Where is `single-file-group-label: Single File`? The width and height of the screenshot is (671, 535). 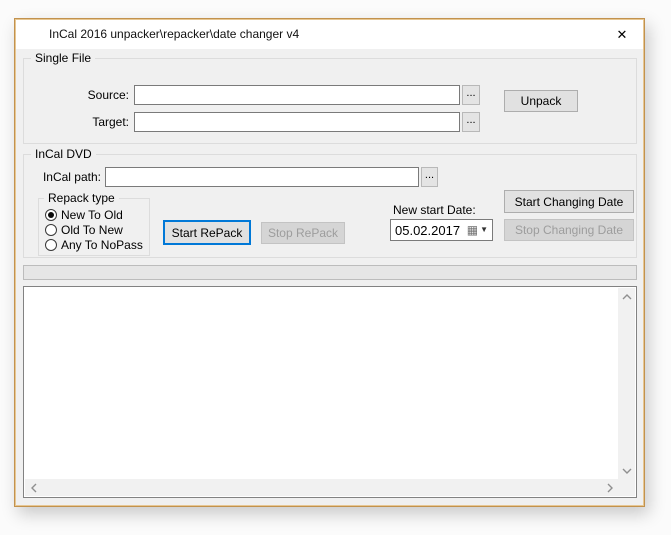 single-file-group-label: Single File is located at coordinates (63, 58).